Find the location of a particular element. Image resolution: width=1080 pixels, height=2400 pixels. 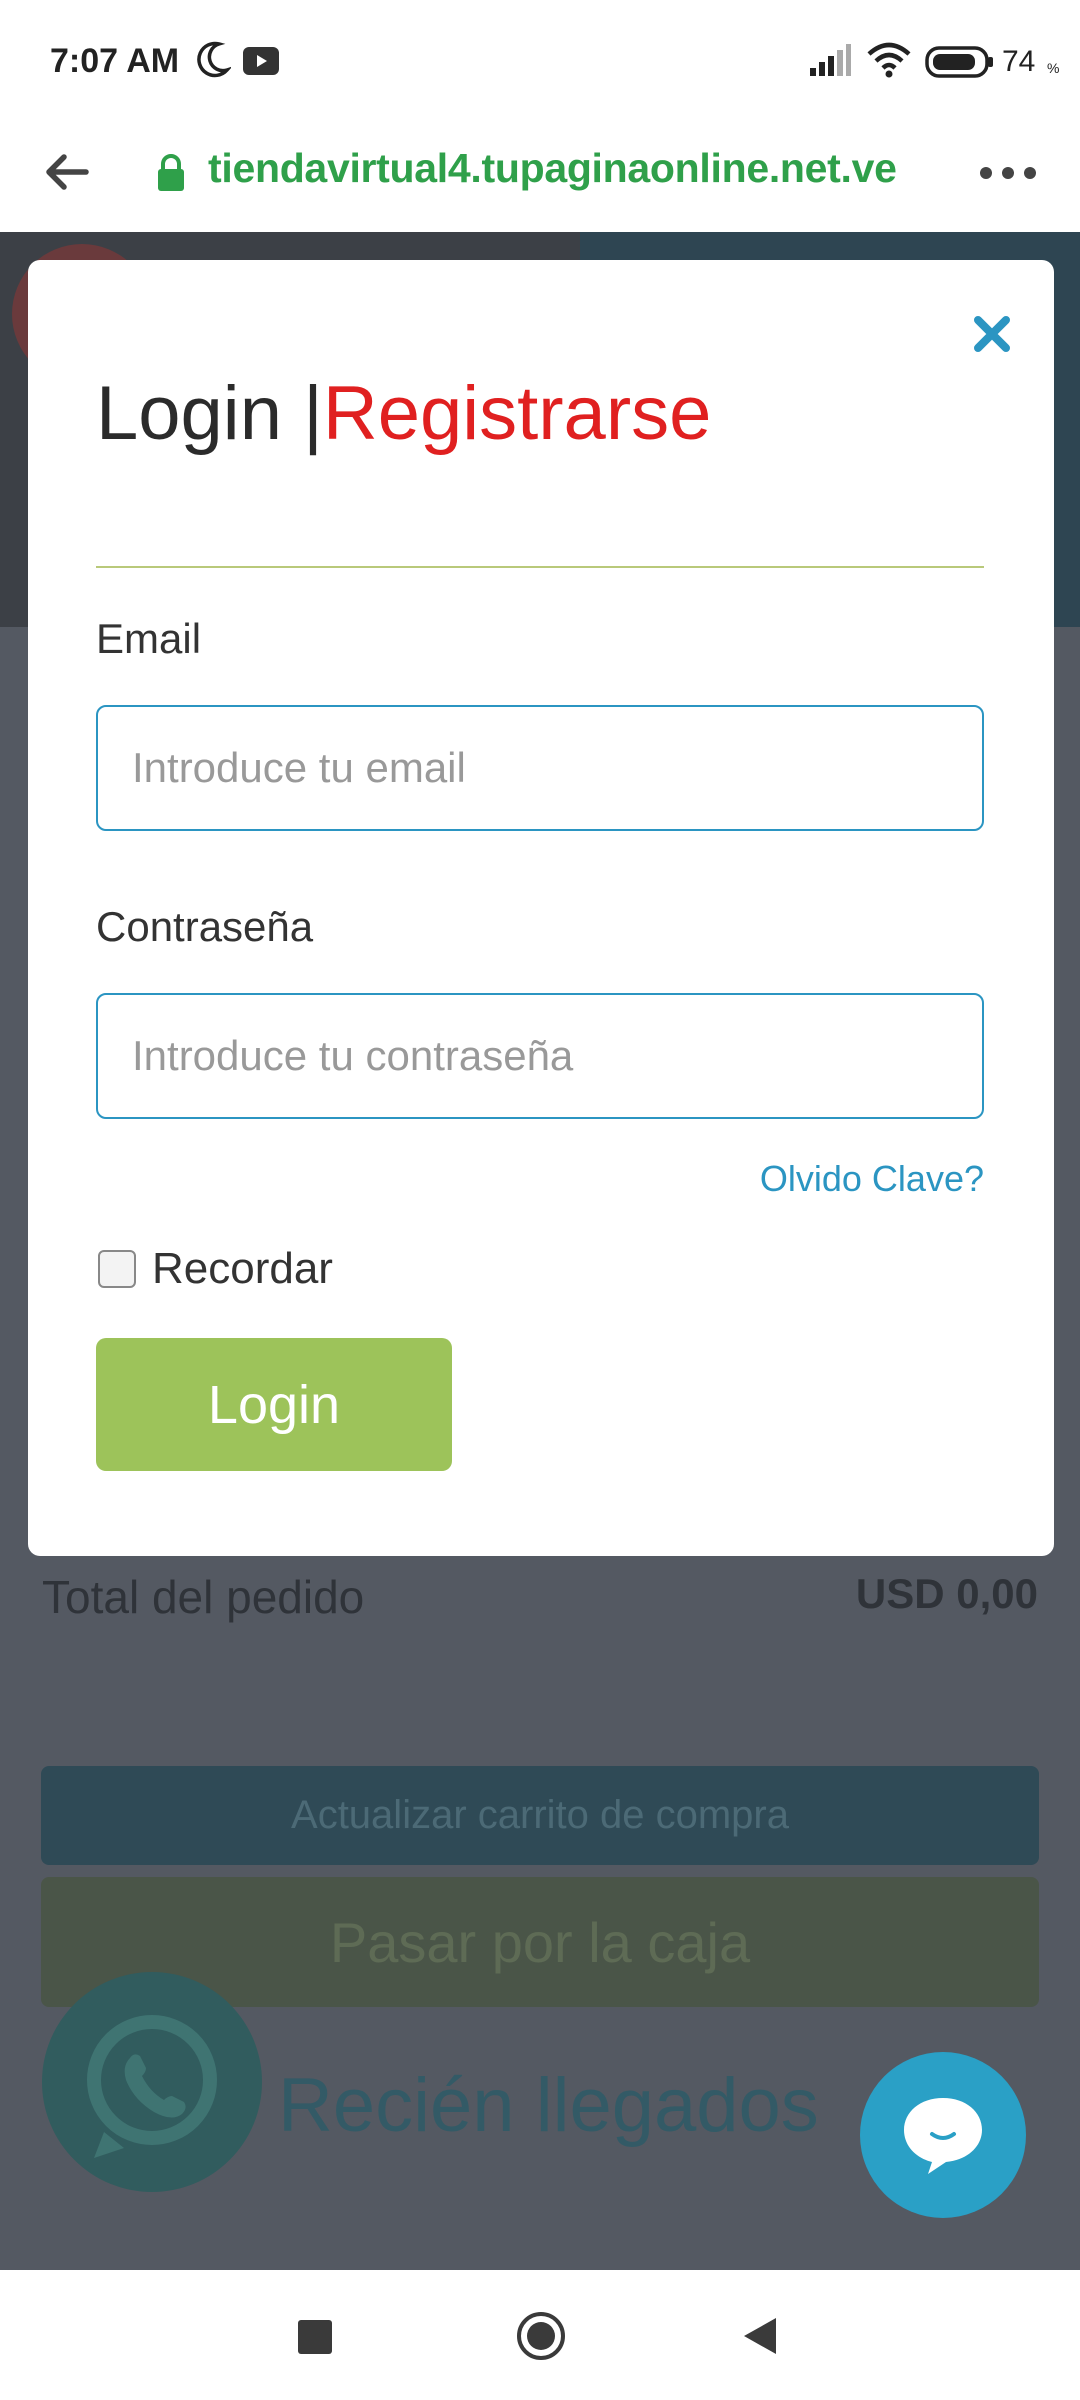

remember-label: Recordar is located at coordinates (242, 1268).